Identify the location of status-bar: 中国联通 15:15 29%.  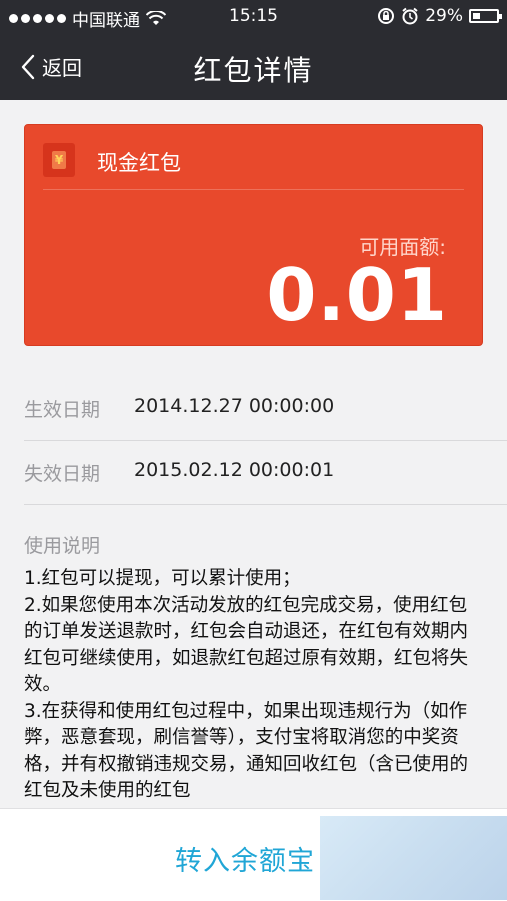
(253, 17).